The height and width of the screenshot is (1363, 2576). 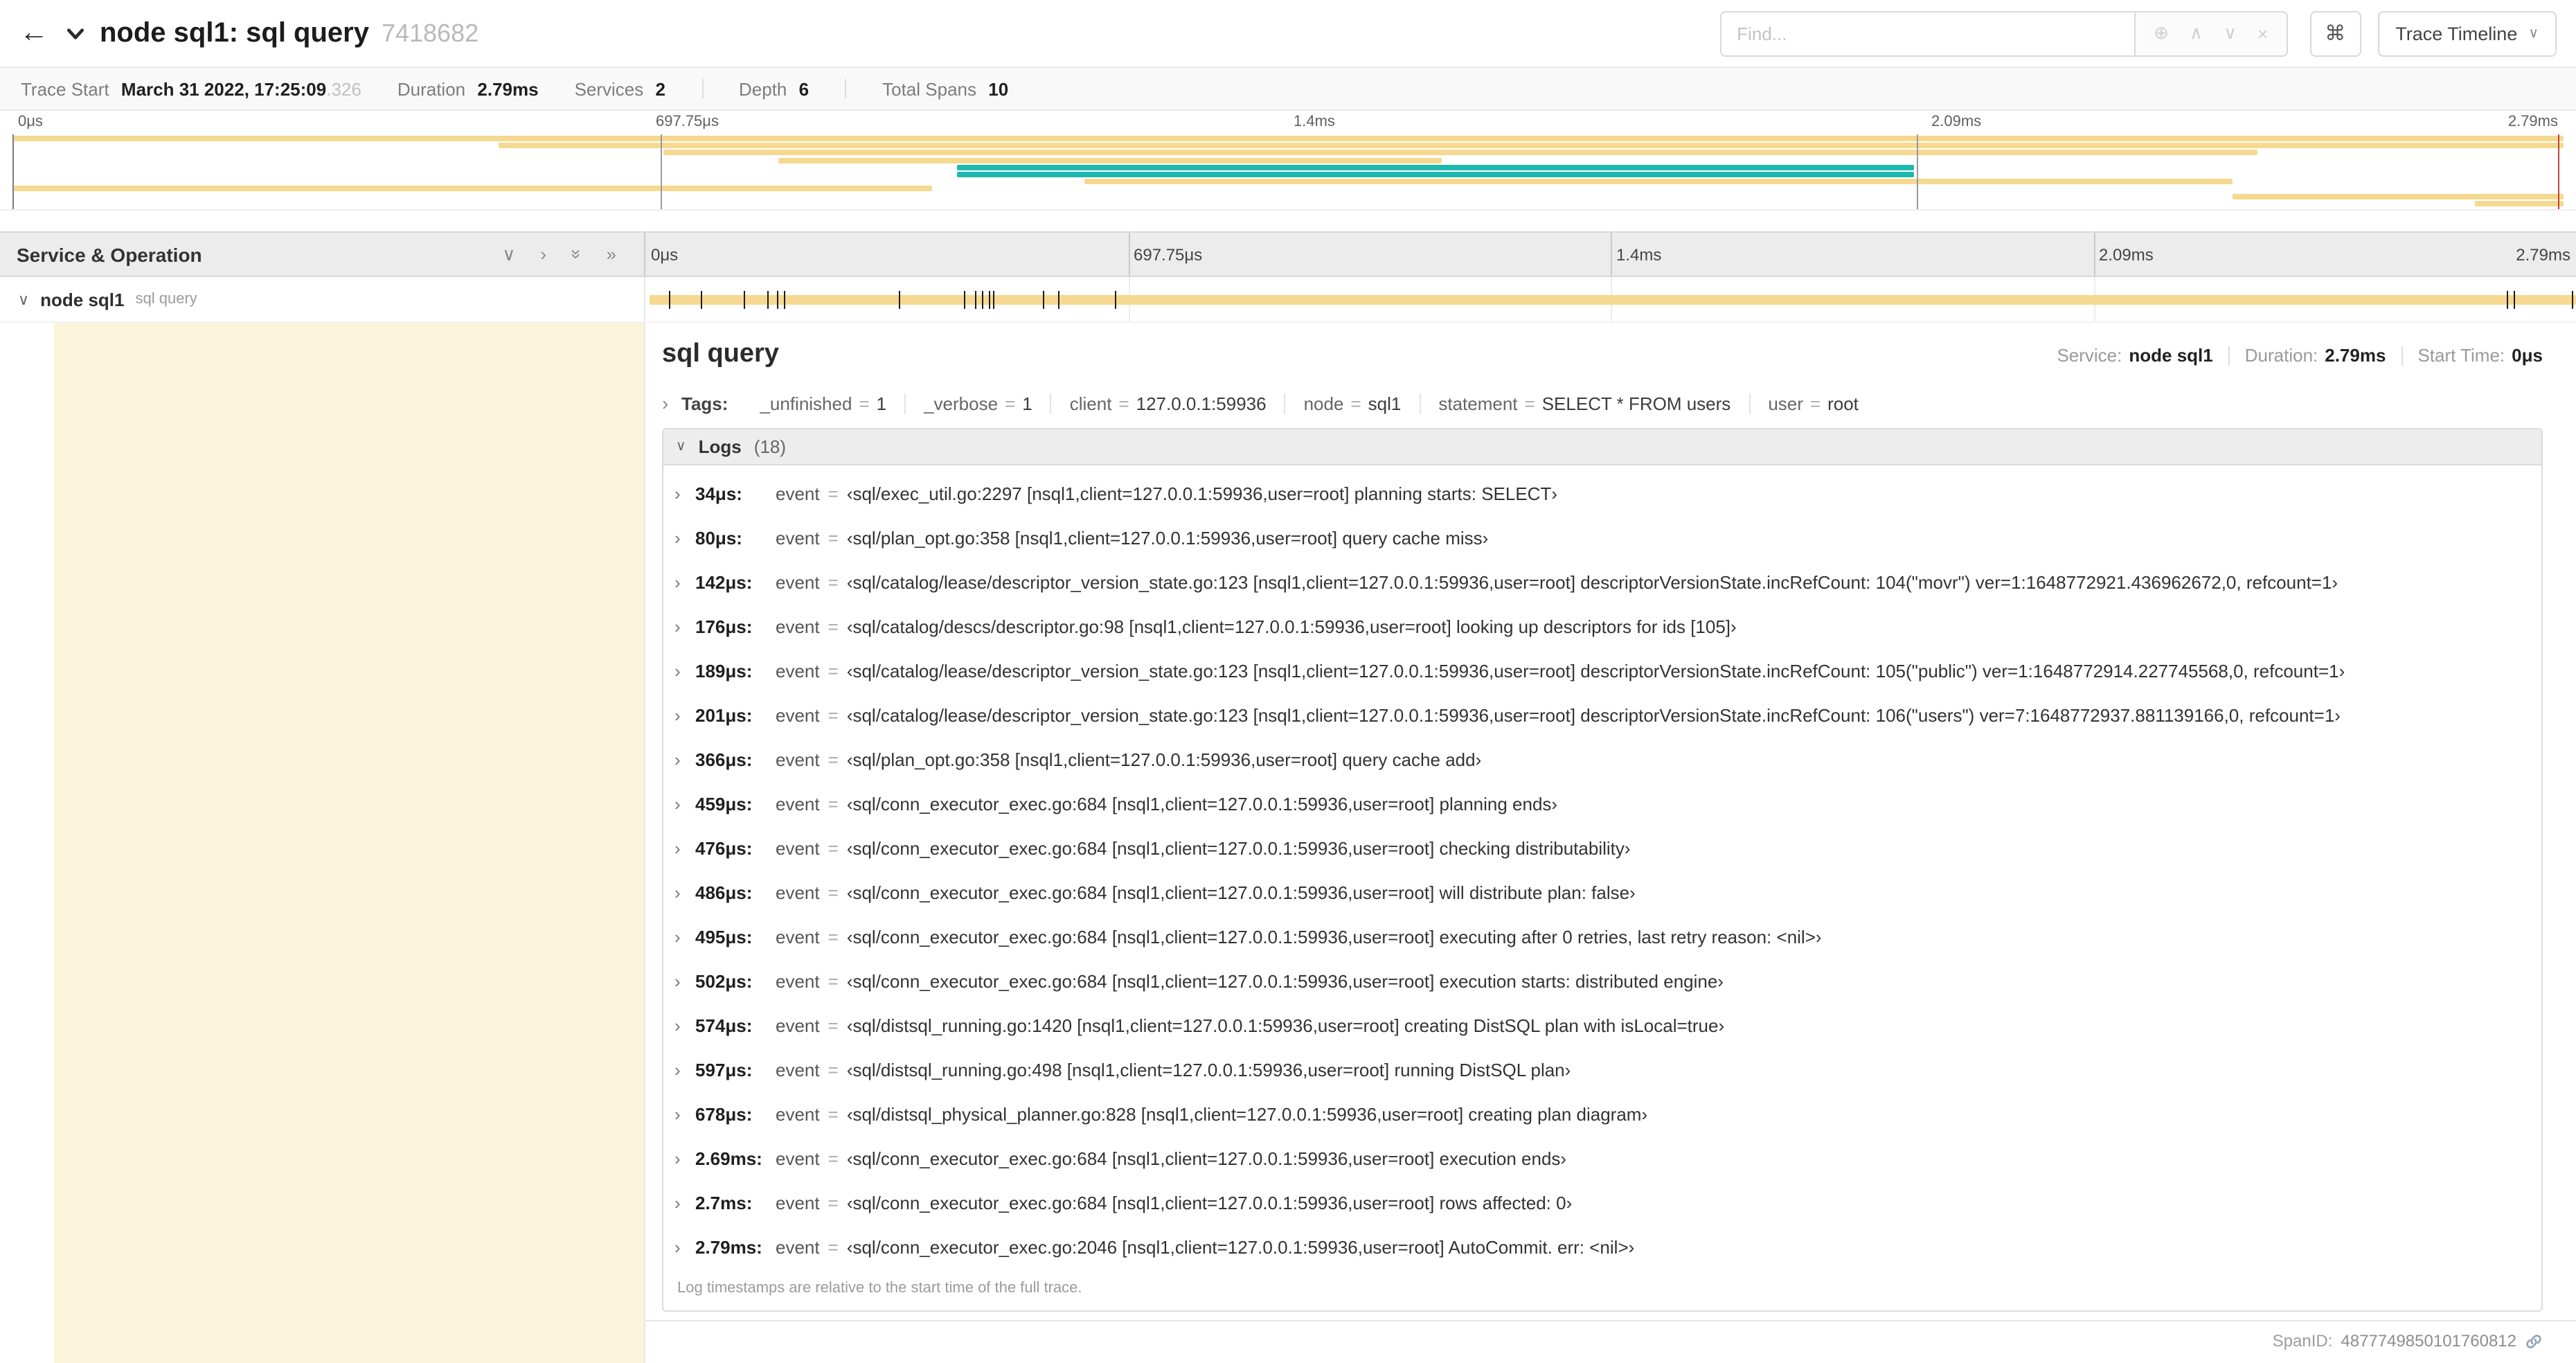 What do you see at coordinates (833, 1158) in the screenshot?
I see `log-equals: =` at bounding box center [833, 1158].